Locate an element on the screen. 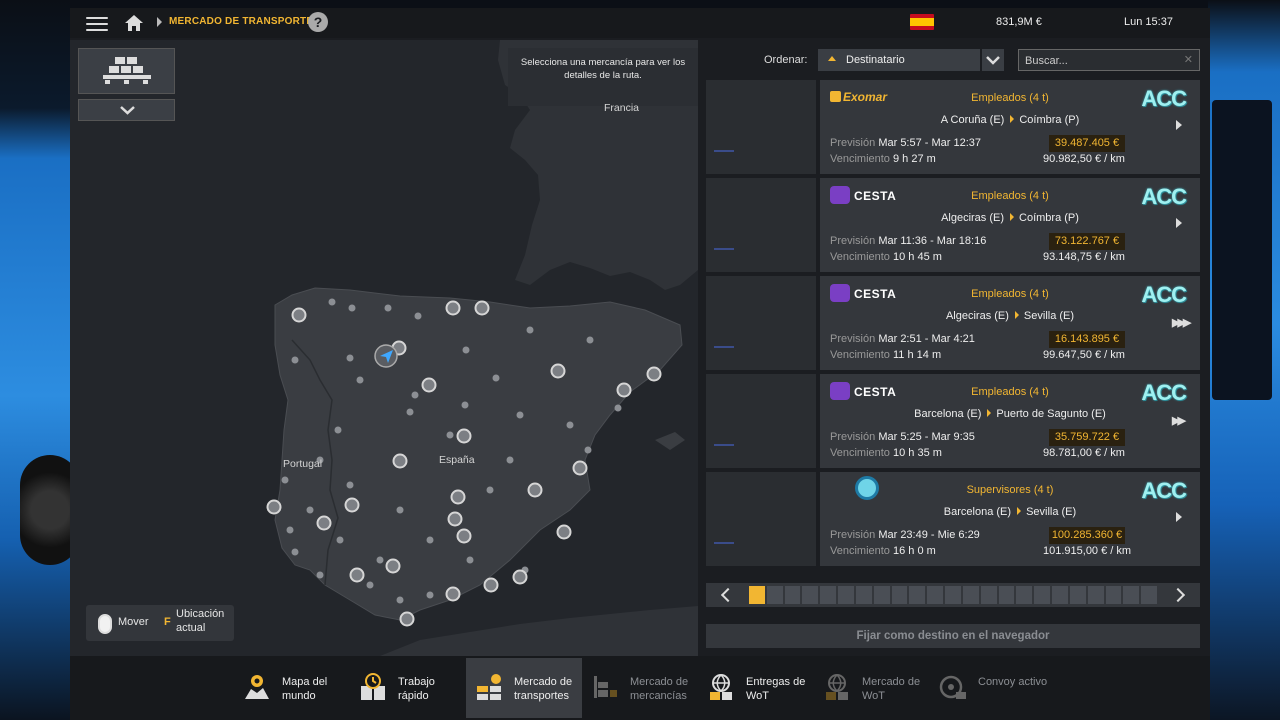  next-page-button is located at coordinates (1180, 595).